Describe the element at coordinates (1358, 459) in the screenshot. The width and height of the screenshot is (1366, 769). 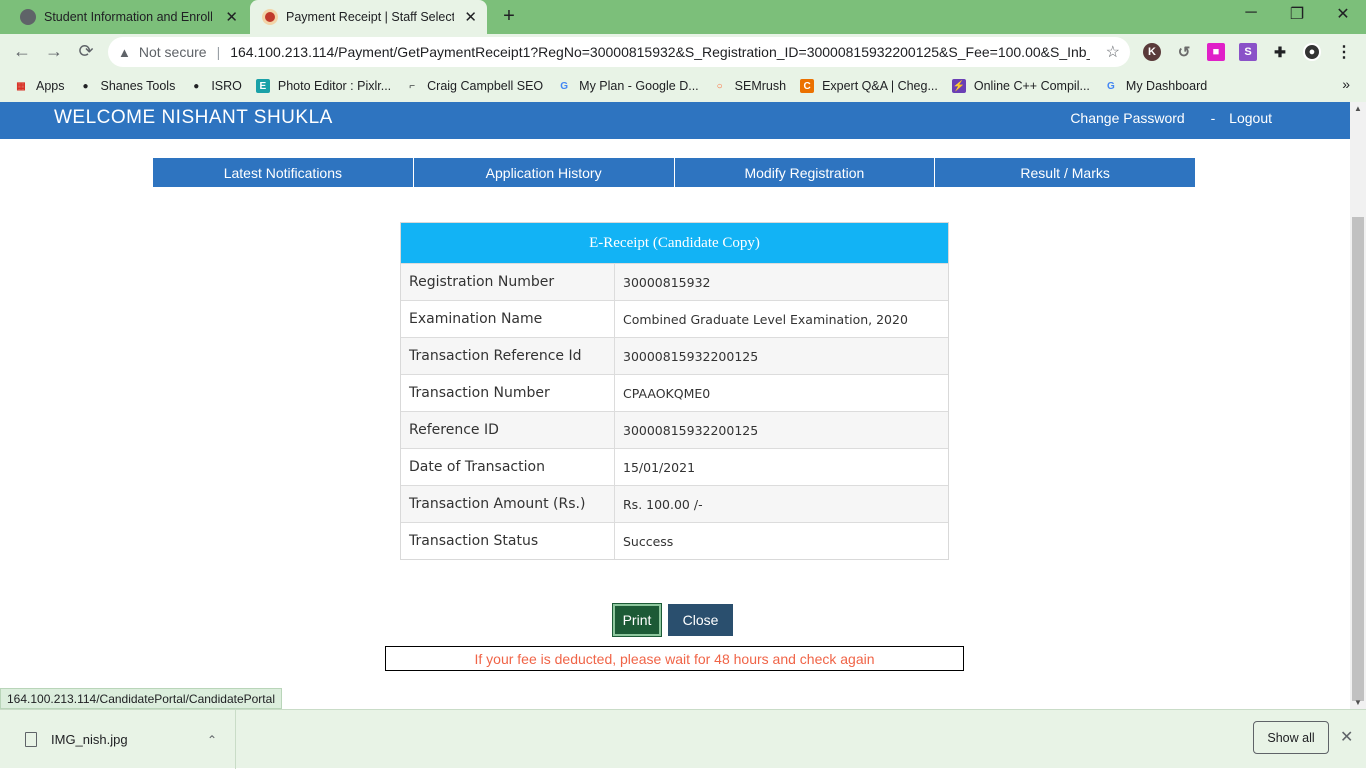
I see `scrollbar-thumb` at that location.